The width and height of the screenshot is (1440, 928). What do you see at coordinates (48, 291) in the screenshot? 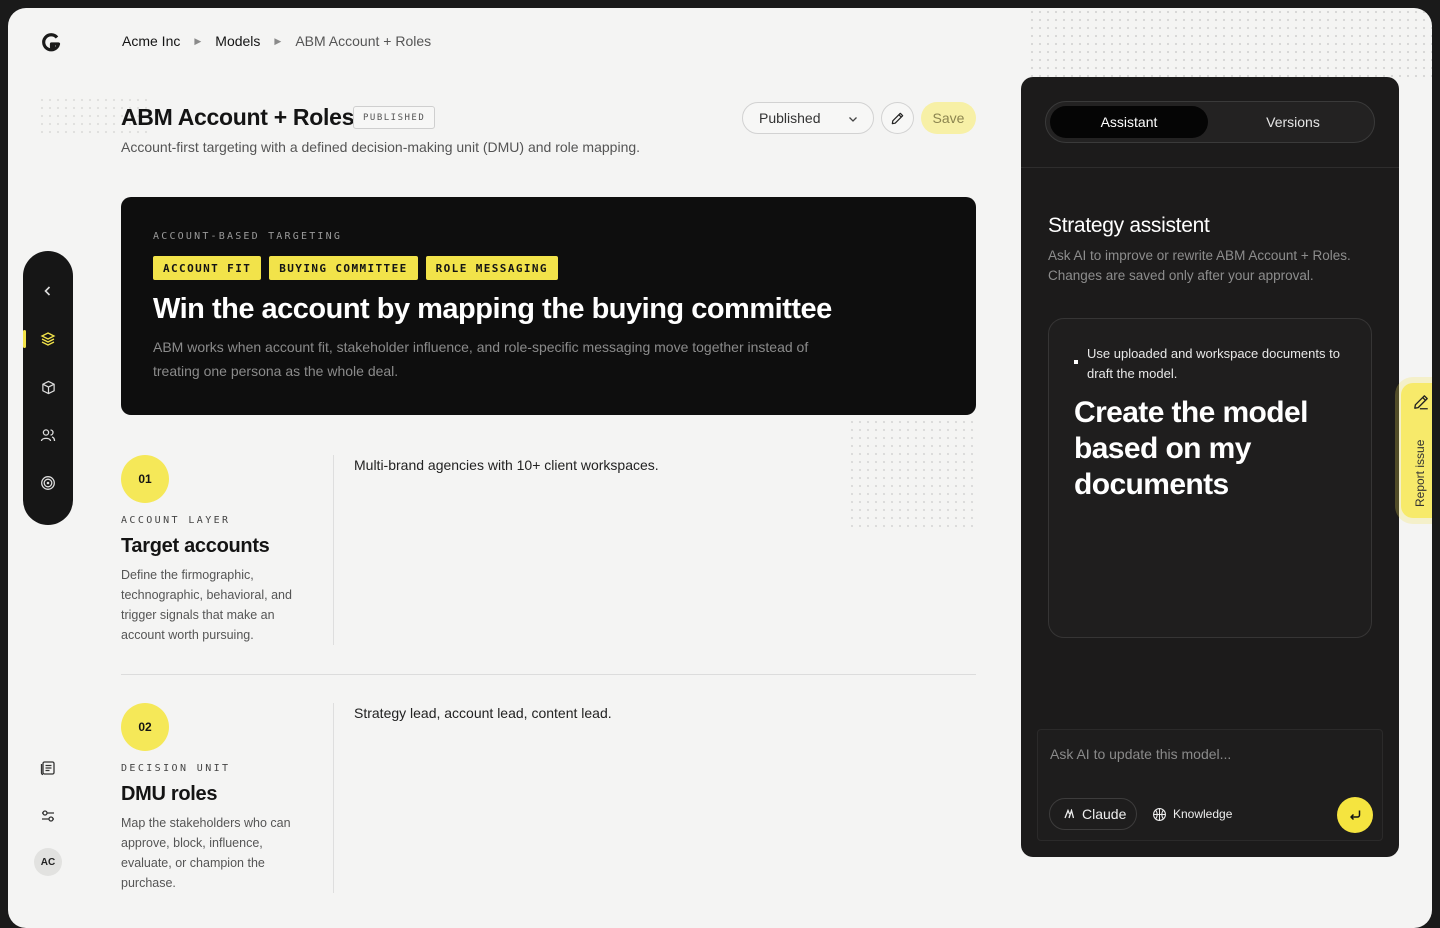
I see `chevron-left-icon` at bounding box center [48, 291].